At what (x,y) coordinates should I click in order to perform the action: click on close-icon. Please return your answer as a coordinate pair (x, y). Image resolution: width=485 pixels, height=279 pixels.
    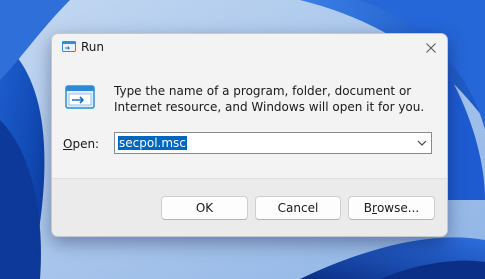
    Looking at the image, I should click on (431, 48).